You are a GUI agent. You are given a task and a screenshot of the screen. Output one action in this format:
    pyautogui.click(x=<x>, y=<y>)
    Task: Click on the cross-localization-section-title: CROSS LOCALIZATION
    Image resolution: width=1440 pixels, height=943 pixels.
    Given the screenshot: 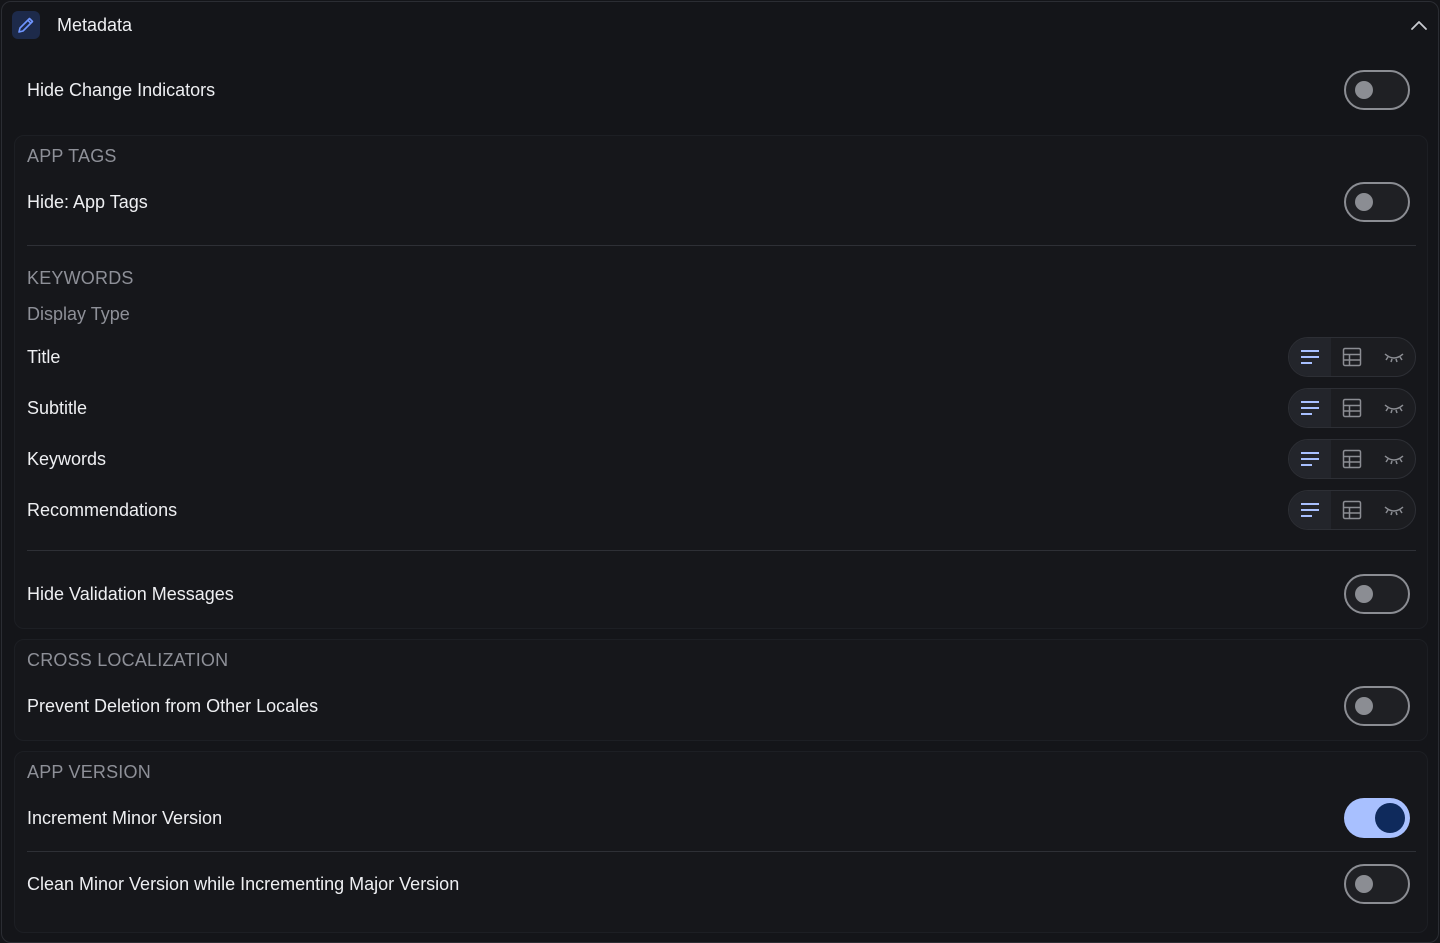 What is the action you would take?
    pyautogui.click(x=128, y=660)
    